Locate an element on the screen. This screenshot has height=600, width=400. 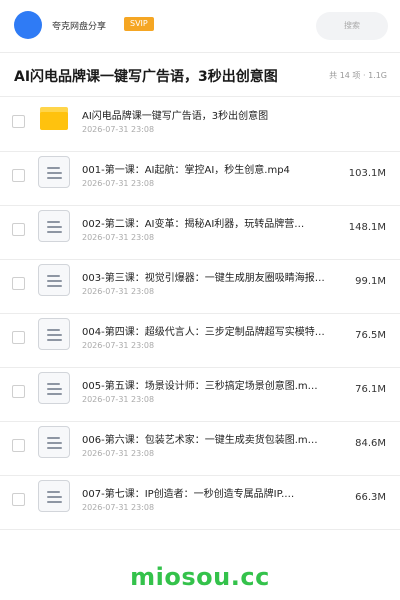
top-bar: 夸克网盘分享 SVIP 搜索 is located at coordinates (200, 26).